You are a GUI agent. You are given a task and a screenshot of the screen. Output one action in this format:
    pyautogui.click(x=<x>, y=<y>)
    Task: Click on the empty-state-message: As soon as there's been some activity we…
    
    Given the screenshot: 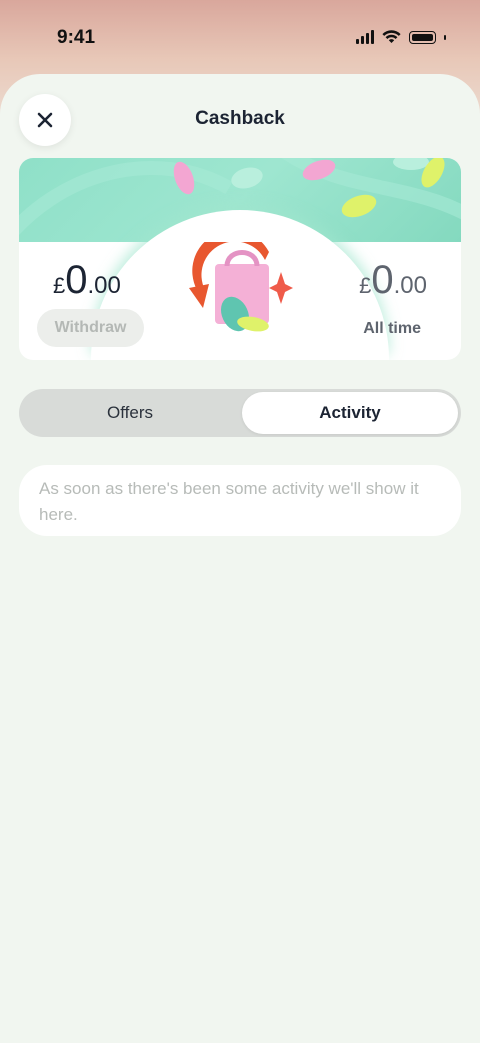 What is the action you would take?
    pyautogui.click(x=240, y=500)
    